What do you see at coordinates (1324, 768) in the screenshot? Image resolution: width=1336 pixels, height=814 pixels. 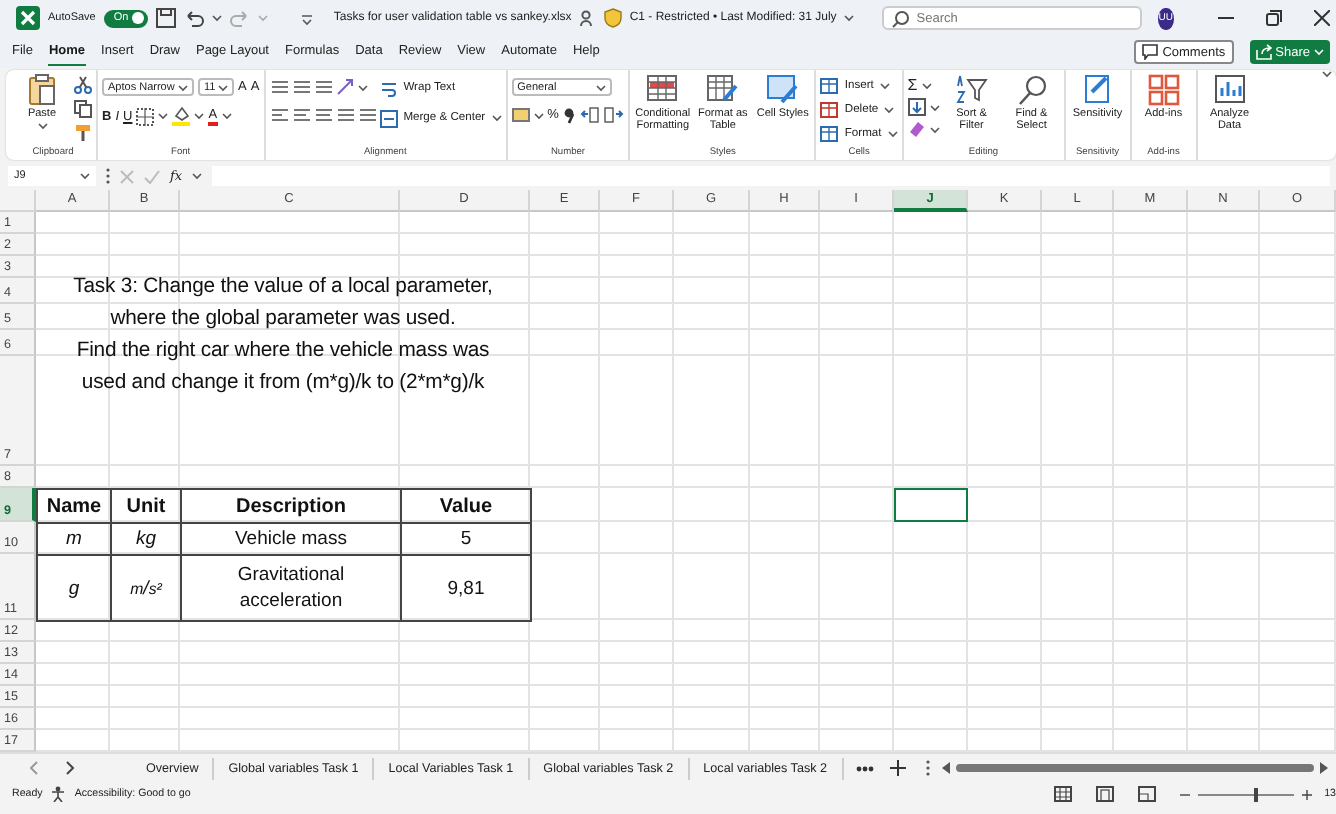 I see `scroll-right-icon` at bounding box center [1324, 768].